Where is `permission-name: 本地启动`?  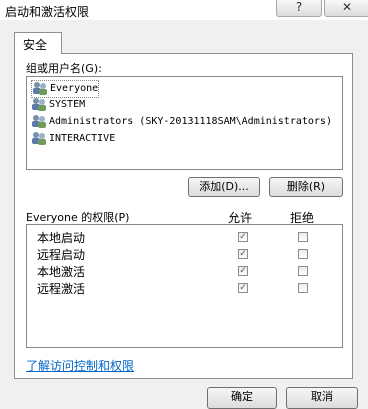
permission-name: 本地启动 is located at coordinates (61, 238).